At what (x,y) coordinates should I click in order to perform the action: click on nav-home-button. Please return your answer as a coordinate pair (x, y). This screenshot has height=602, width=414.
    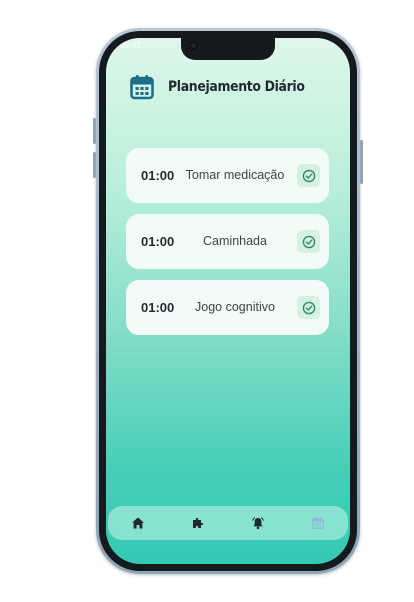
    Looking at the image, I should click on (138, 523).